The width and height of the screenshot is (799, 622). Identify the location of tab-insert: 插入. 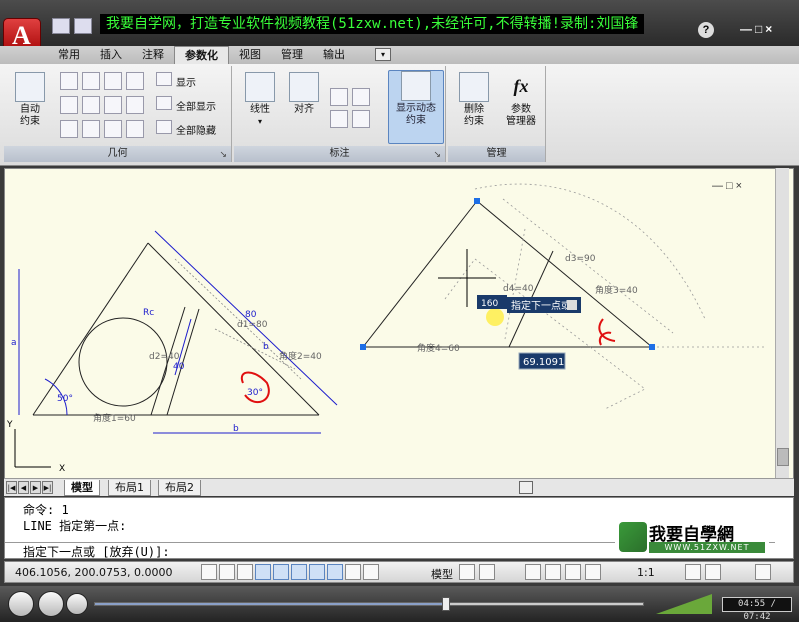
(111, 55).